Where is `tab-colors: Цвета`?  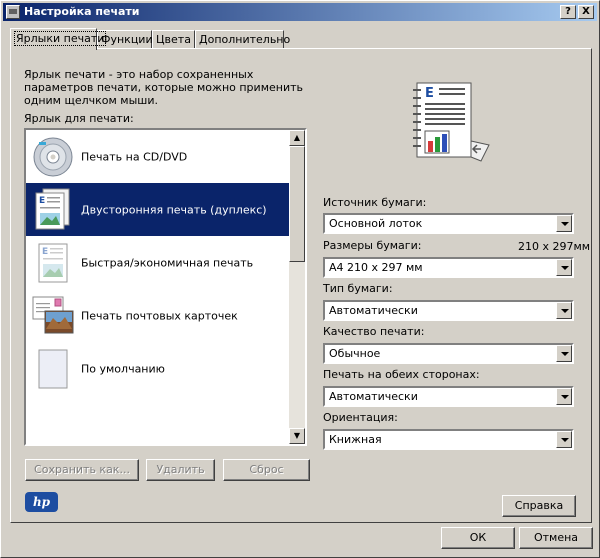 tab-colors: Цвета is located at coordinates (173, 39).